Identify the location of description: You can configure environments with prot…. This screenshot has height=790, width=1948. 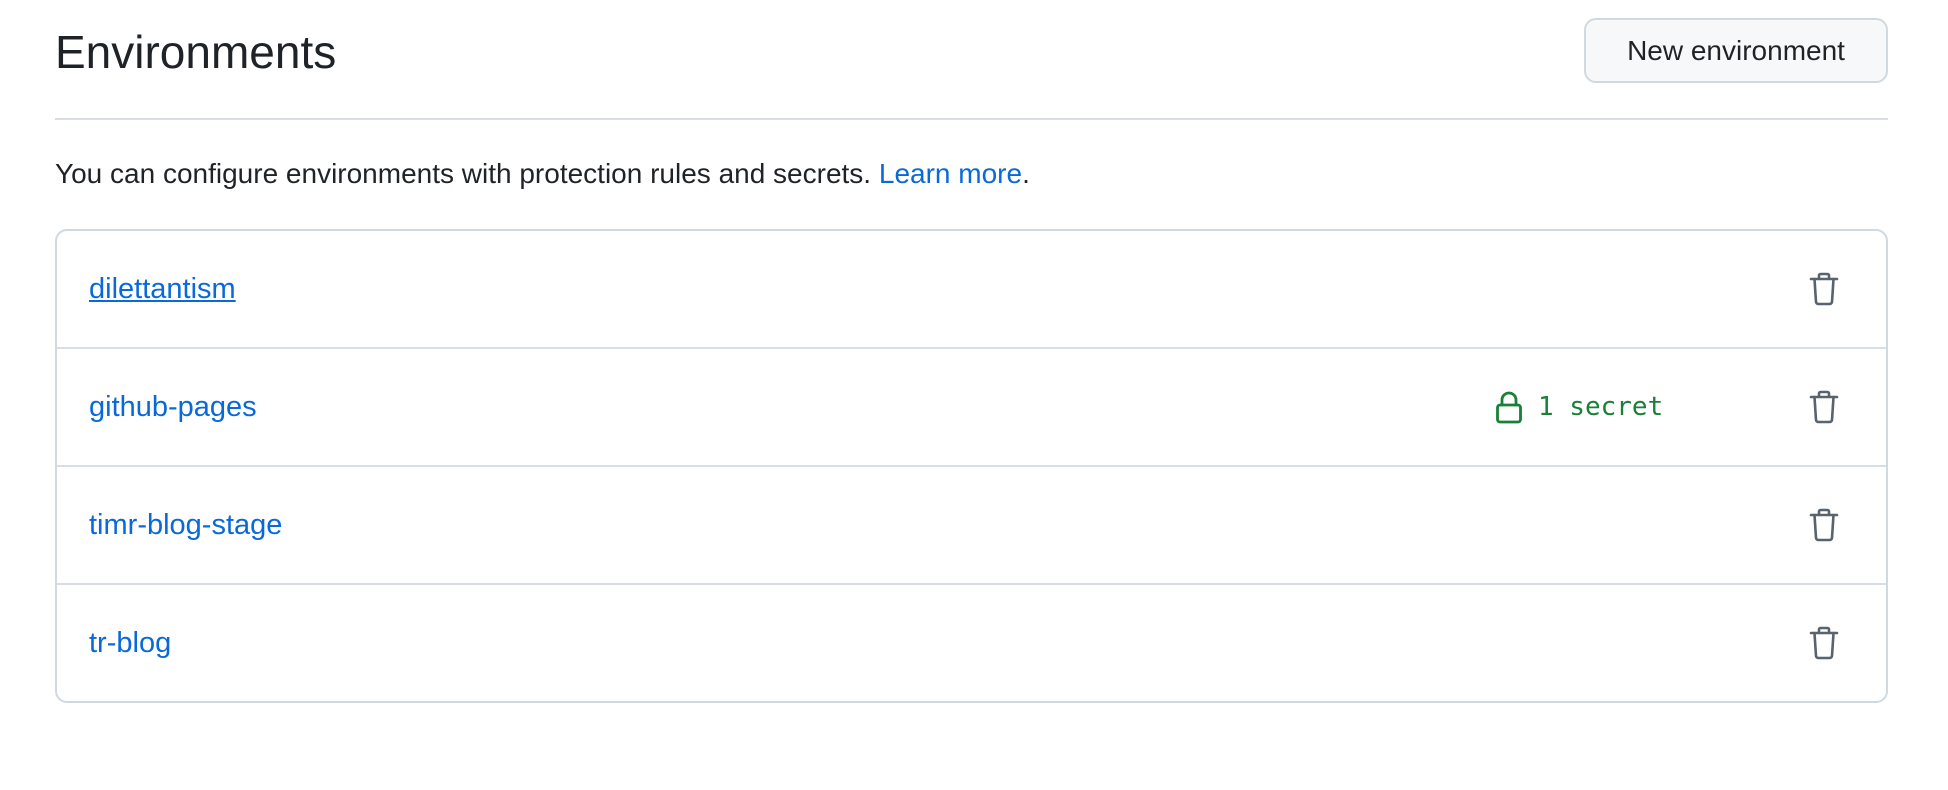
(542, 174).